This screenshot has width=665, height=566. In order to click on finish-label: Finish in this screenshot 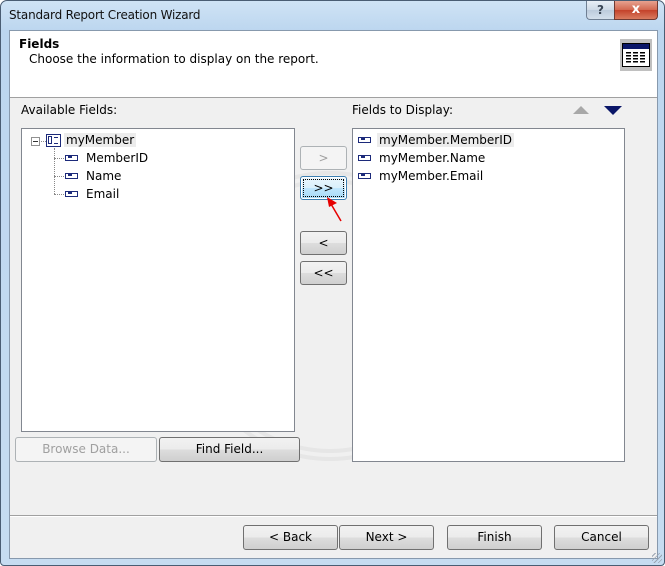, I will do `click(494, 537)`.